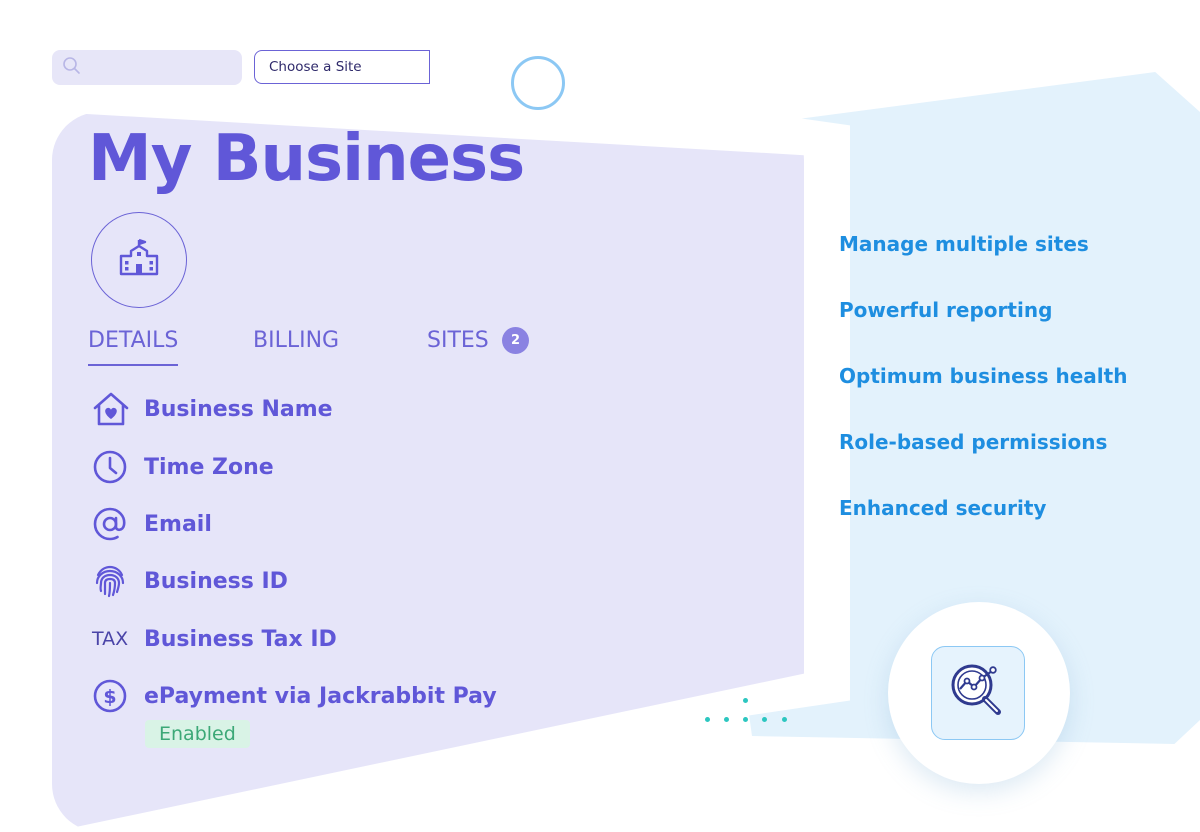  Describe the element at coordinates (240, 639) in the screenshot. I see `field-label: Business Tax ID` at that location.